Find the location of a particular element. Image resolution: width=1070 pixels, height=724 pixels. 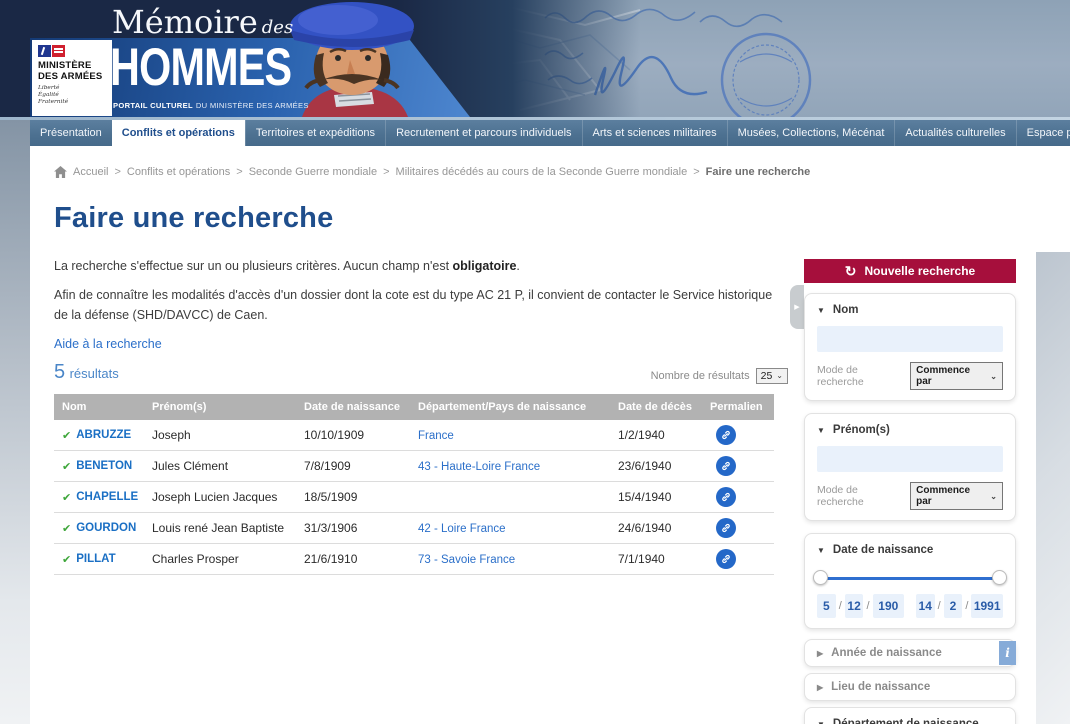

record-departement-link: France is located at coordinates (436, 436).